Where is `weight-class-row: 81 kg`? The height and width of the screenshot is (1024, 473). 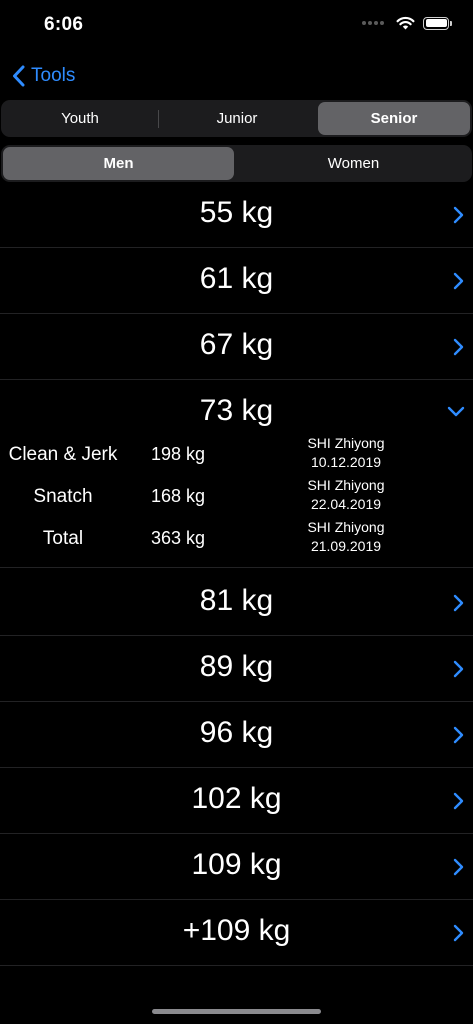
weight-class-row: 81 kg is located at coordinates (236, 603).